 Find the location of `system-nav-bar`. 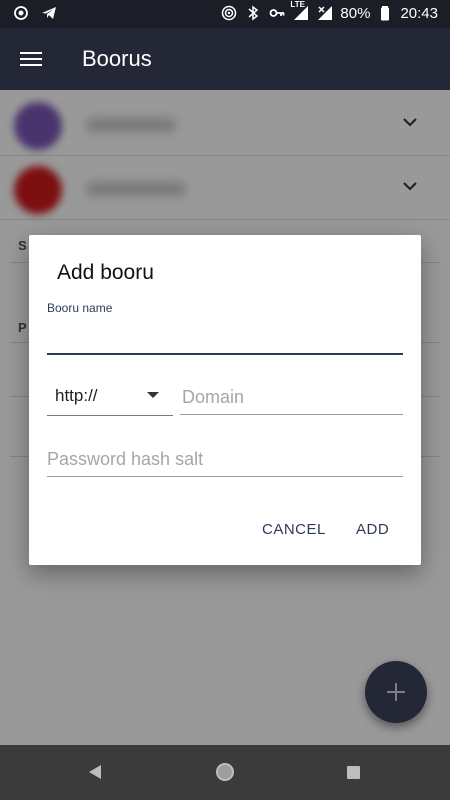

system-nav-bar is located at coordinates (225, 772).